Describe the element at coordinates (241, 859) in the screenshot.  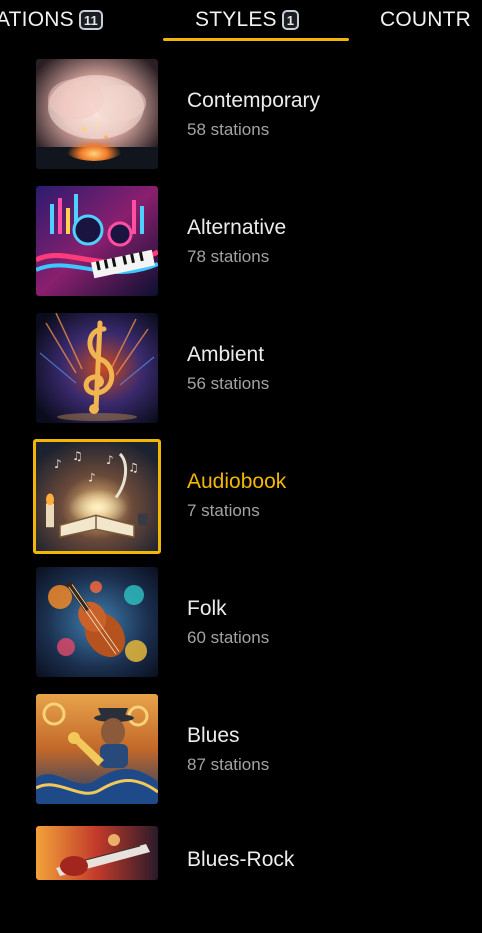
I see `style-name: Blues-Rock` at that location.